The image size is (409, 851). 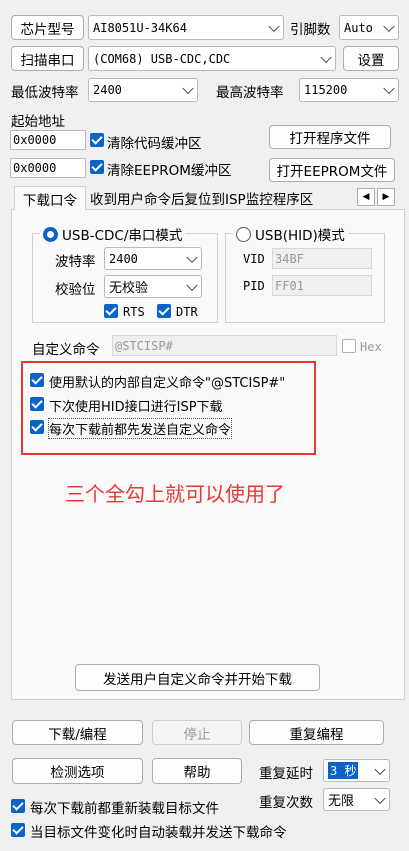 I want to click on auto-reload-label: 当目标文件变化时自动装载并发送下载命令, so click(x=158, y=833).